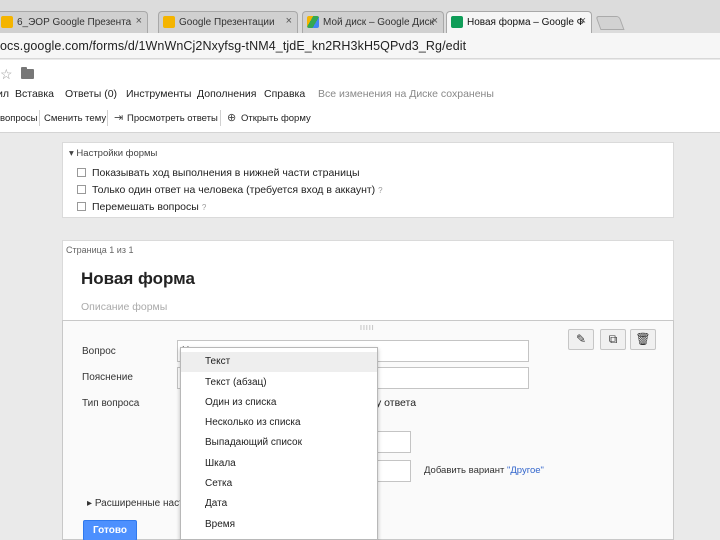 The width and height of the screenshot is (720, 540). Describe the element at coordinates (75, 118) in the screenshot. I see `change-theme-button: Сменить тему` at that location.